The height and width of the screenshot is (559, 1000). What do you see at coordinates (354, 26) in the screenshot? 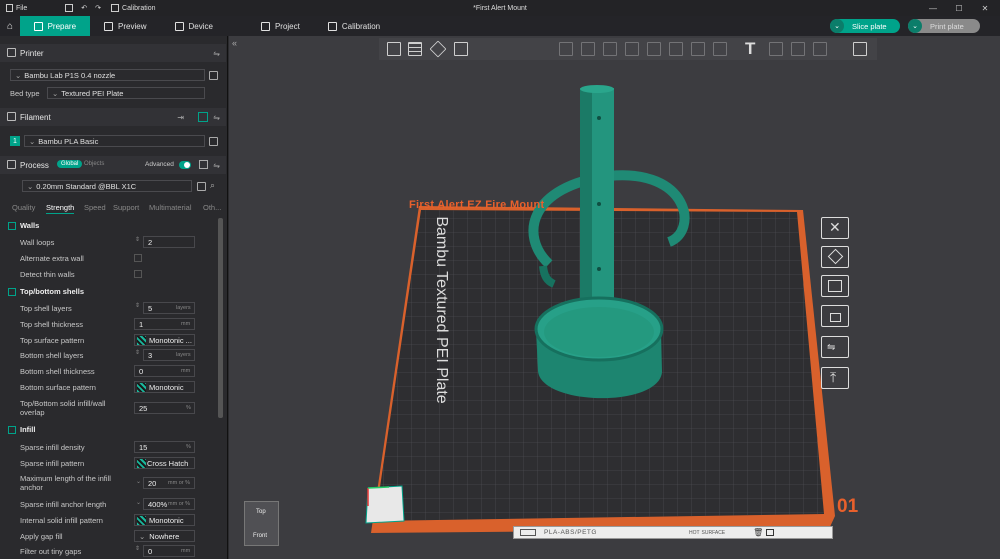
I see `tab-calibration: Calibration` at bounding box center [354, 26].